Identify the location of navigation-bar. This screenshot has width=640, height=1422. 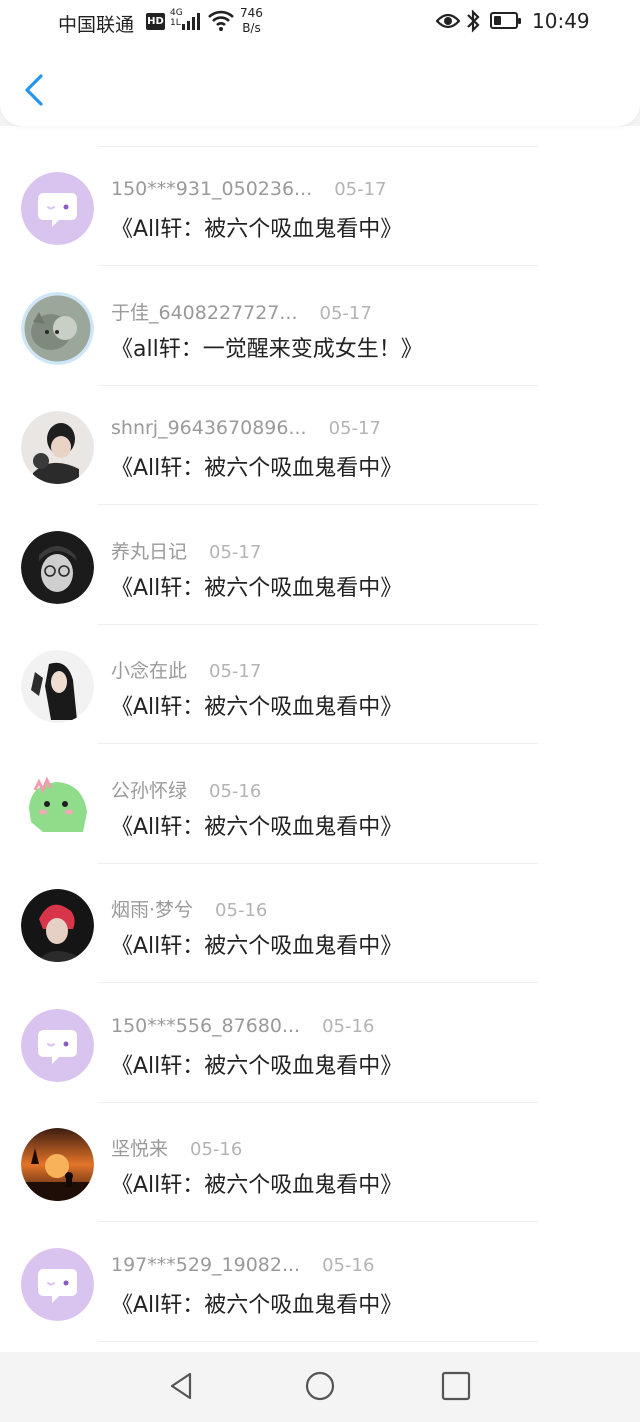
(320, 1387).